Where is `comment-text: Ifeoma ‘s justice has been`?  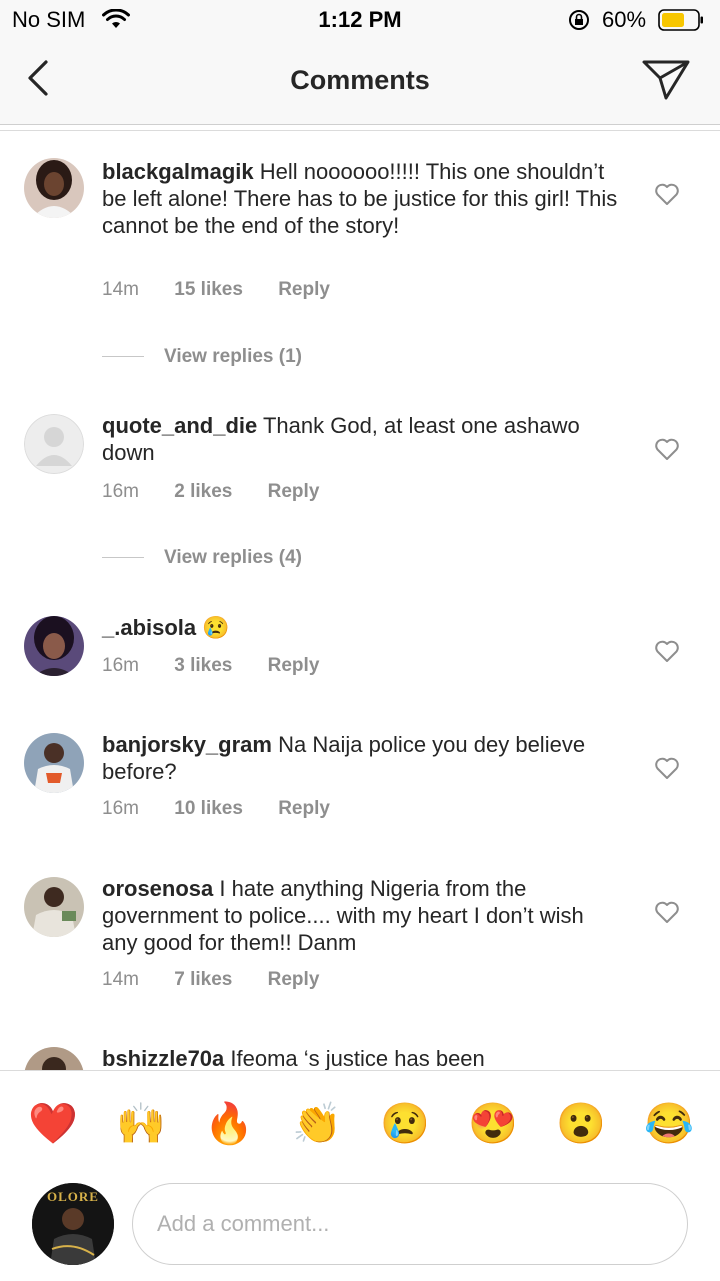 comment-text: Ifeoma ‘s justice has been is located at coordinates (357, 1058).